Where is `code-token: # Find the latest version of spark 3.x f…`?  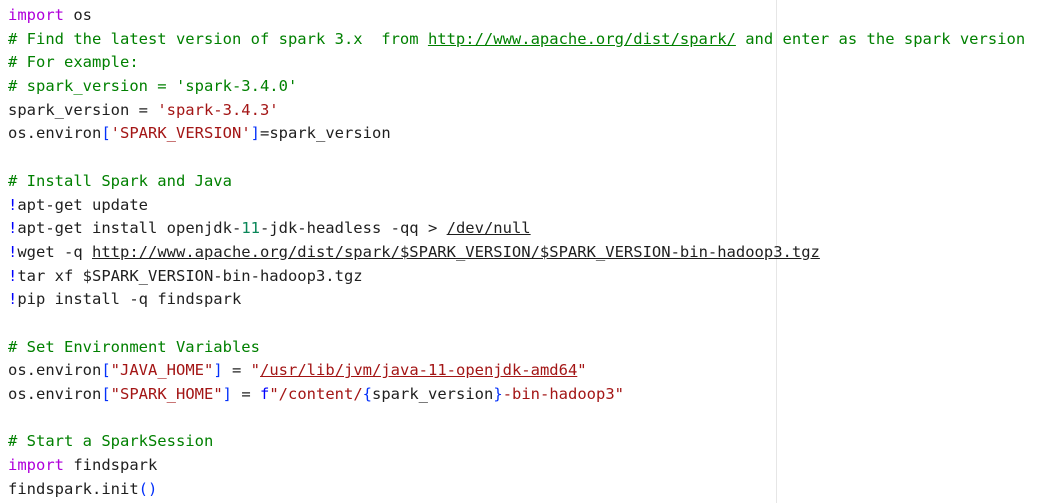
code-token: # Find the latest version of spark 3.x f… is located at coordinates (218, 38).